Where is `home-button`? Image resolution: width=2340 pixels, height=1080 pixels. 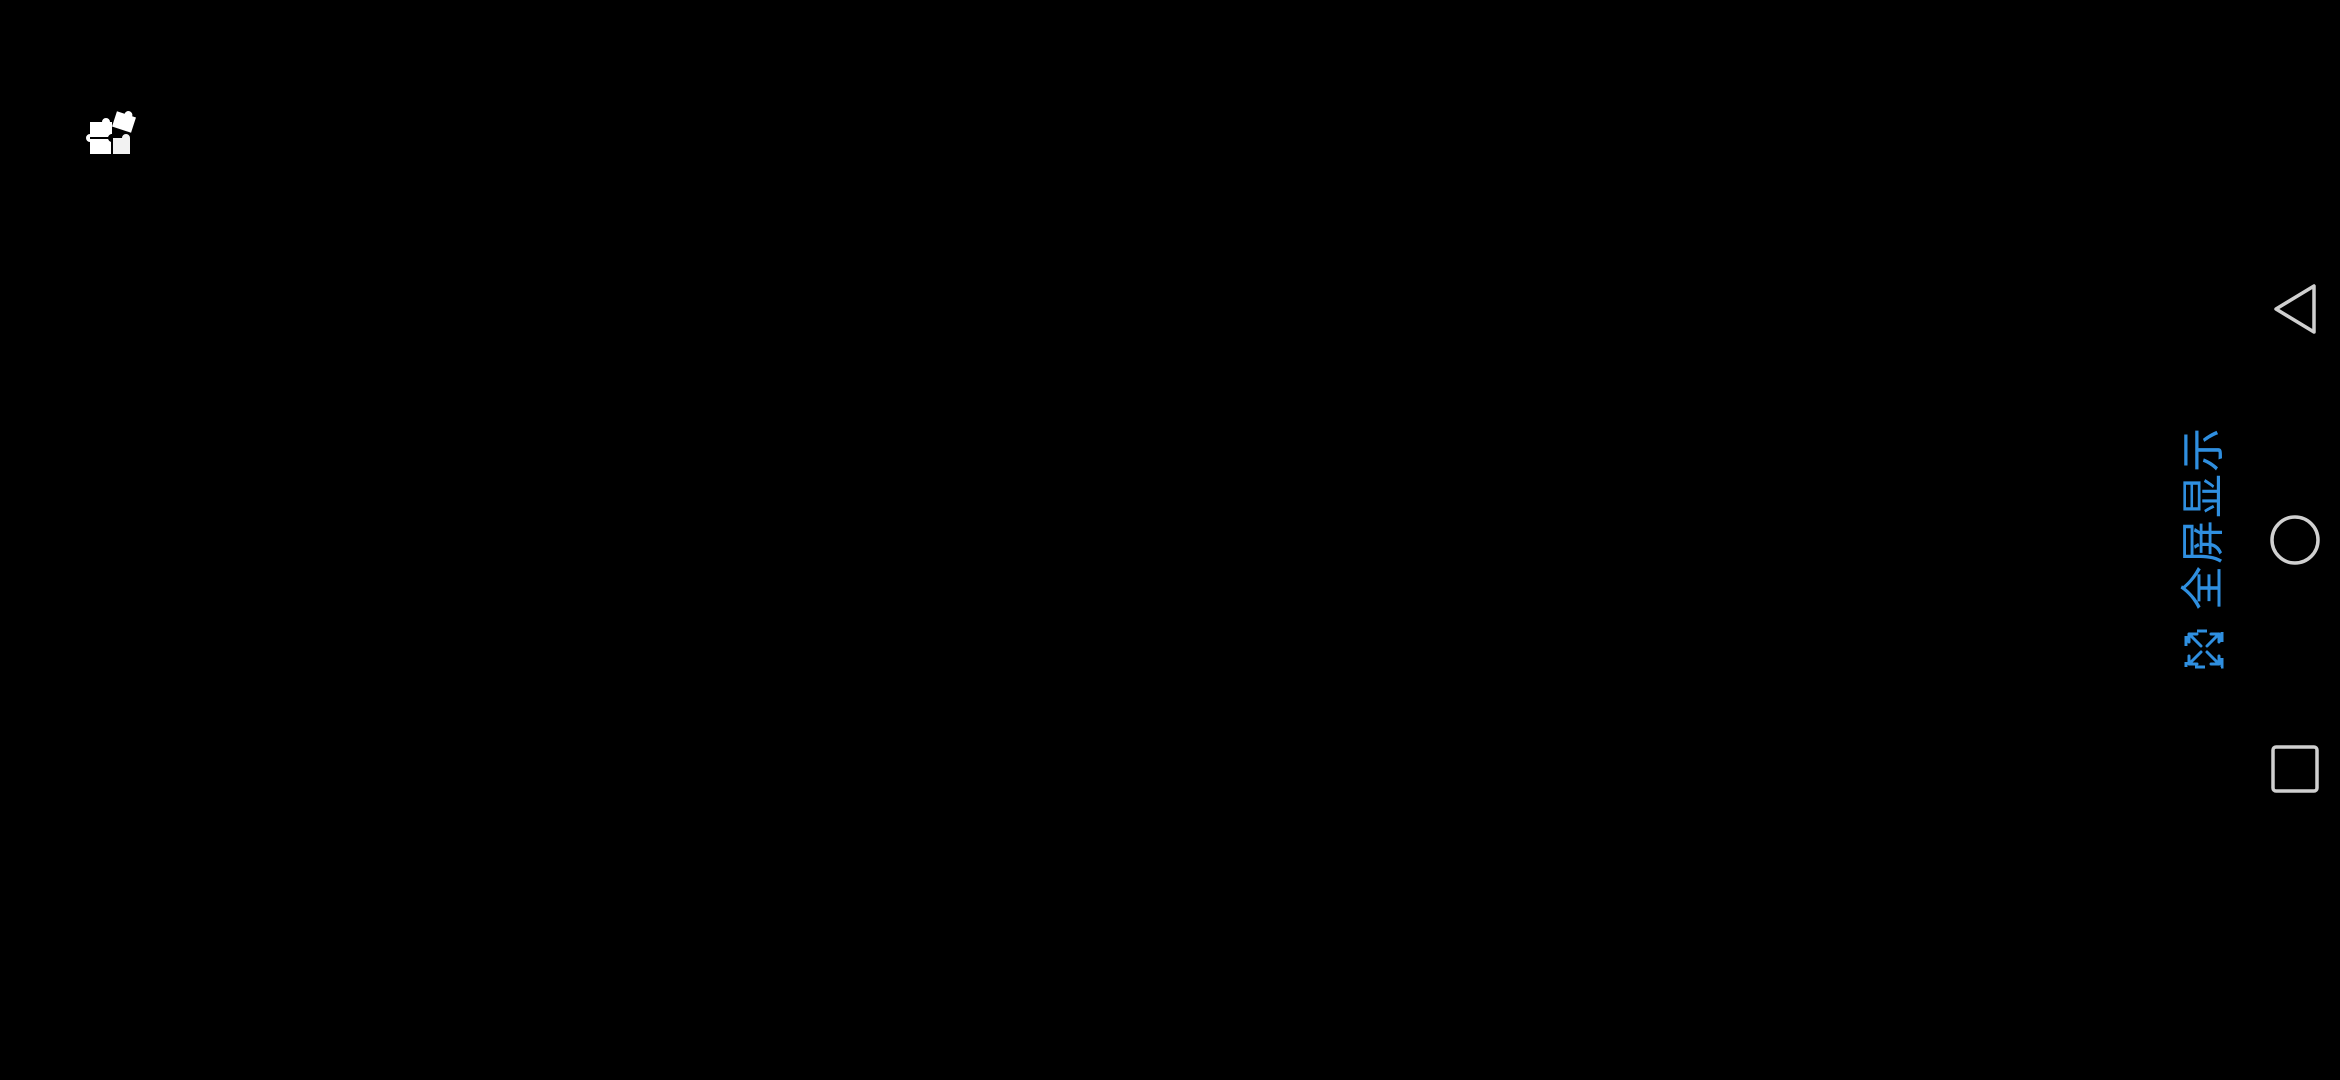
home-button is located at coordinates (2295, 540).